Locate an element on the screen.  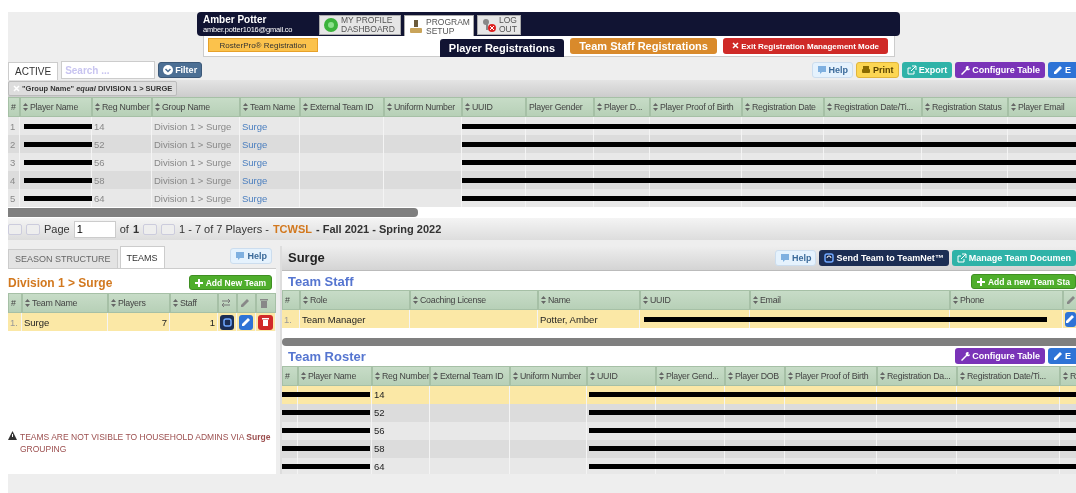
status-tab: ACTIVE is located at coordinates (33, 71).